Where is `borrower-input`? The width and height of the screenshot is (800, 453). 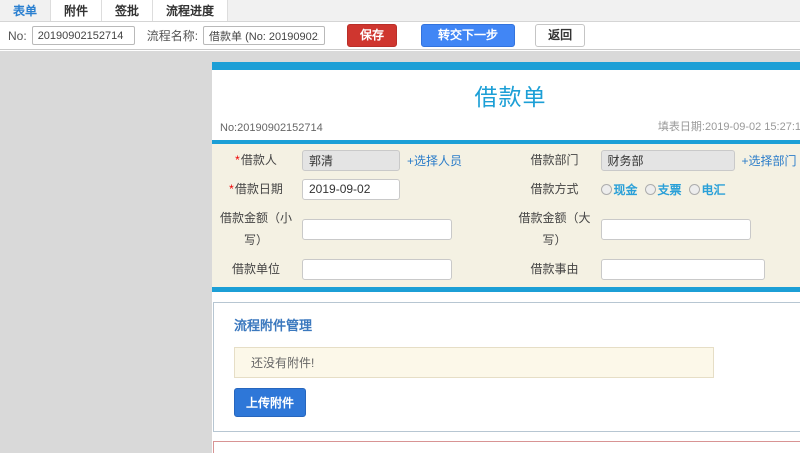
borrower-input is located at coordinates (351, 160).